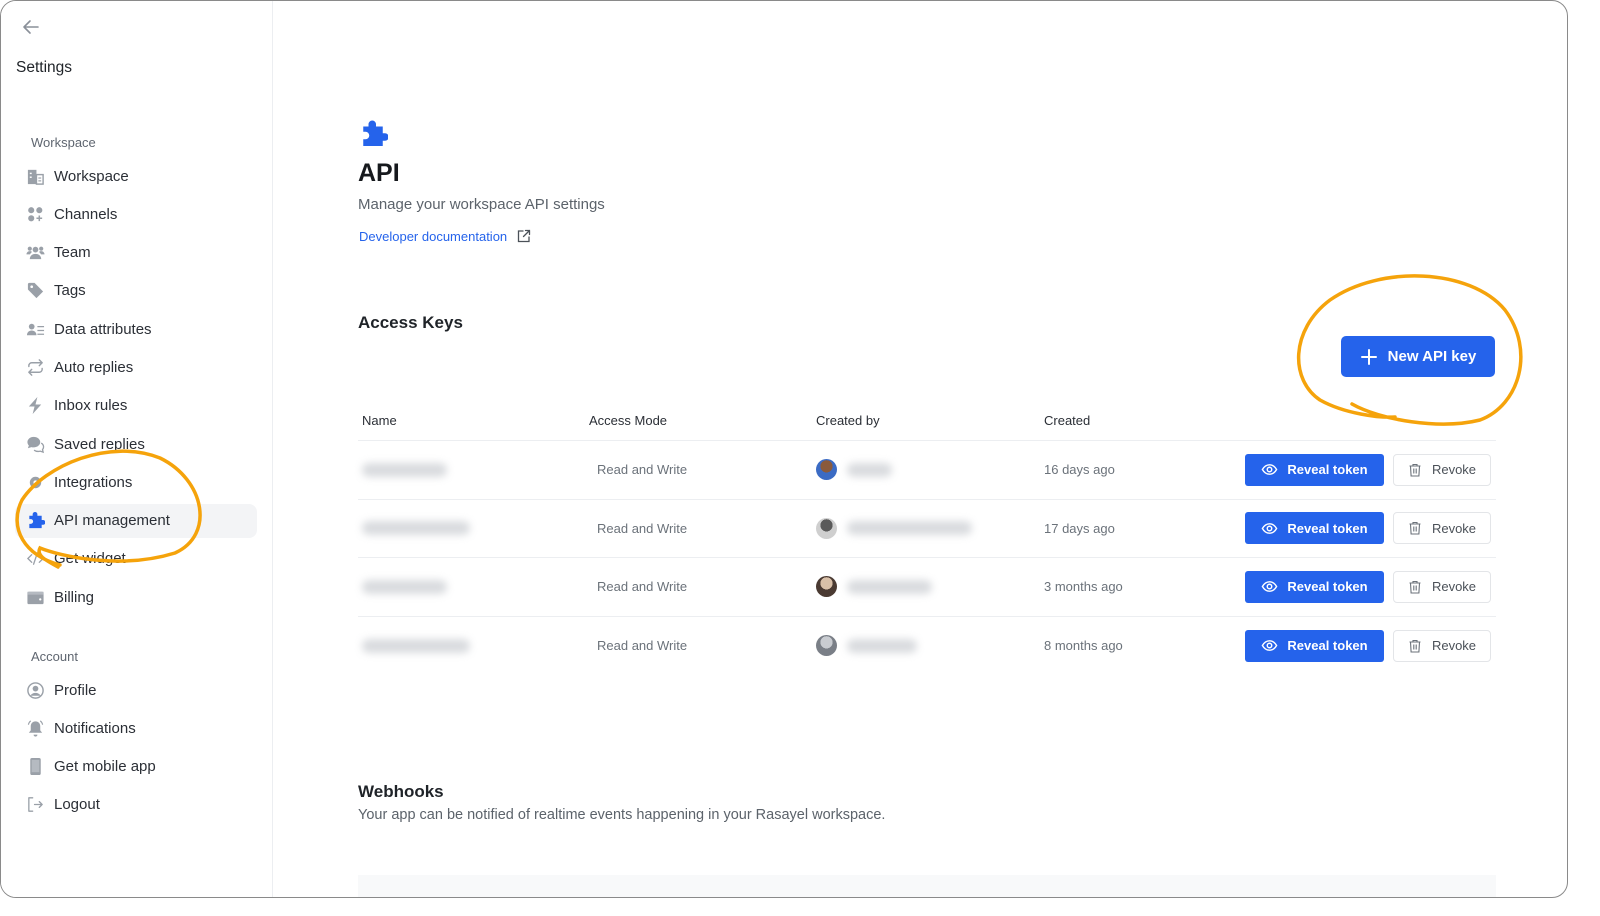 The image size is (1600, 916). I want to click on sidebar-item-label: Profile, so click(75, 690).